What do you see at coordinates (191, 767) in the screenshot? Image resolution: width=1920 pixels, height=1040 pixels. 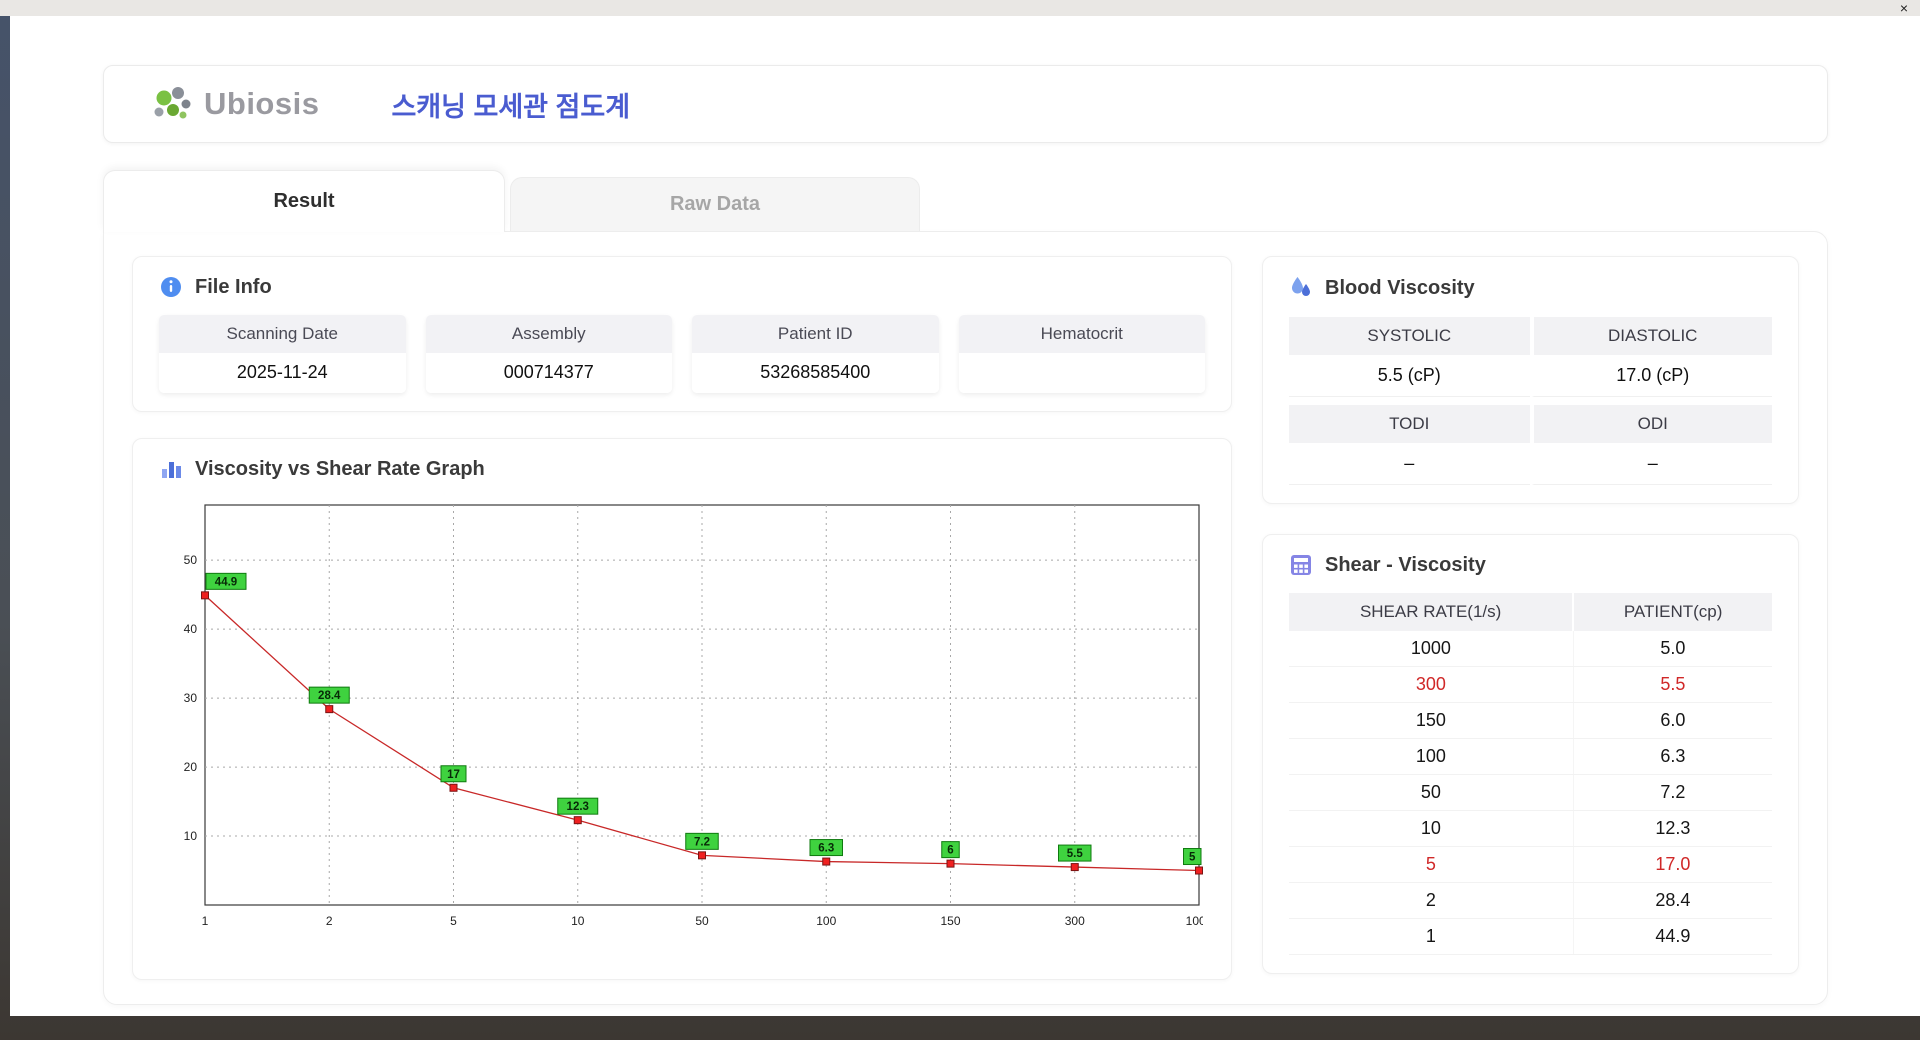 I see `svg-text: 20` at bounding box center [191, 767].